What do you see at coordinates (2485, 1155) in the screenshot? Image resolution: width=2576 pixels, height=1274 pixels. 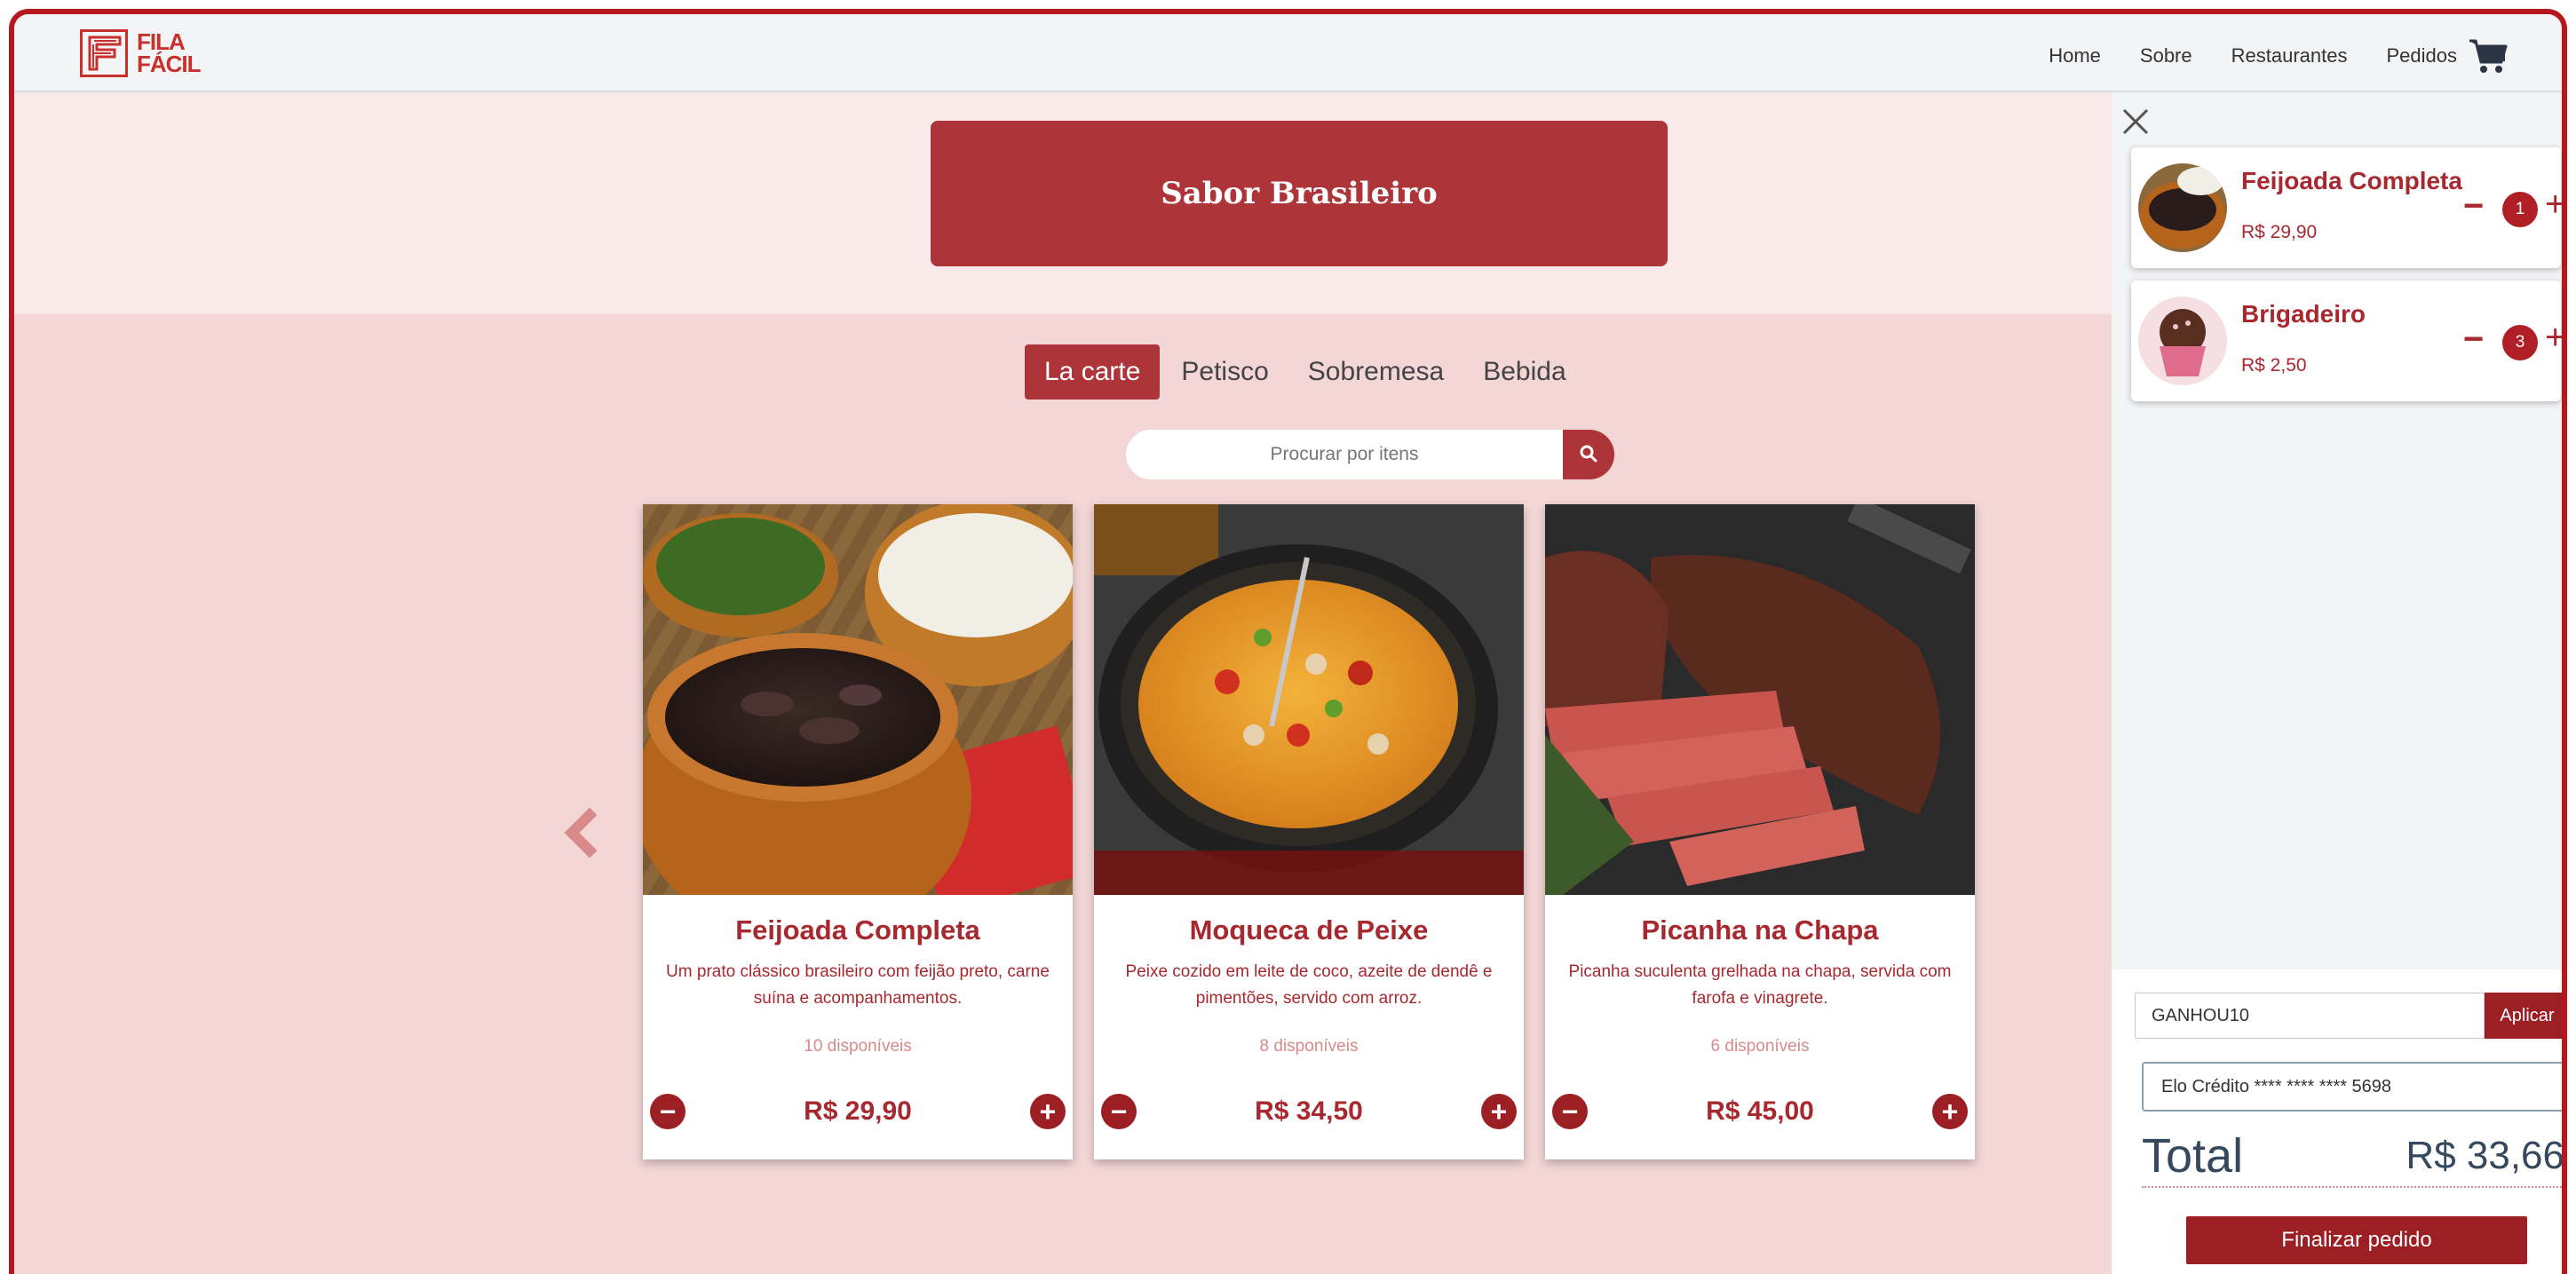 I see `total-value: R$ 33,66` at bounding box center [2485, 1155].